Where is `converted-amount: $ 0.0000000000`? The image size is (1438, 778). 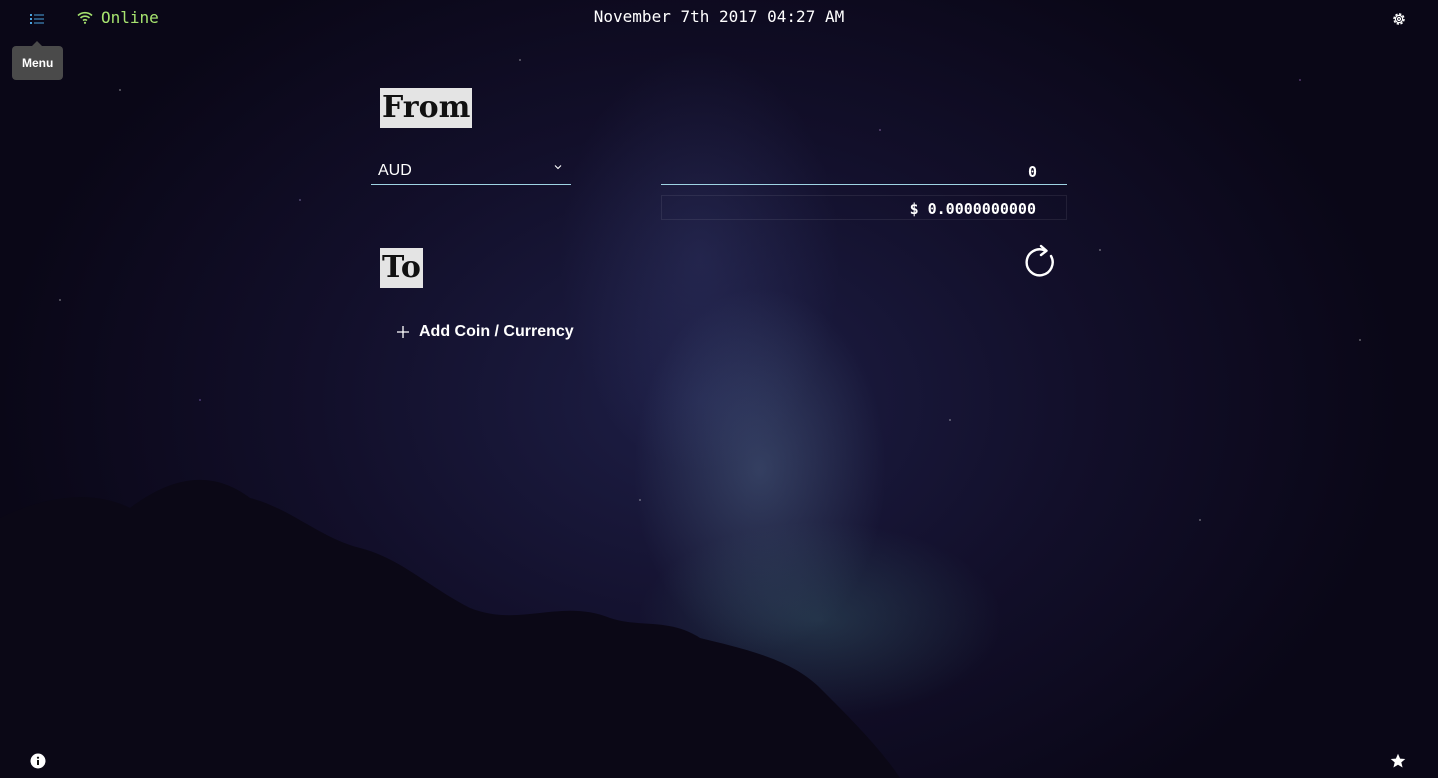
converted-amount: $ 0.0000000000 is located at coordinates (864, 207).